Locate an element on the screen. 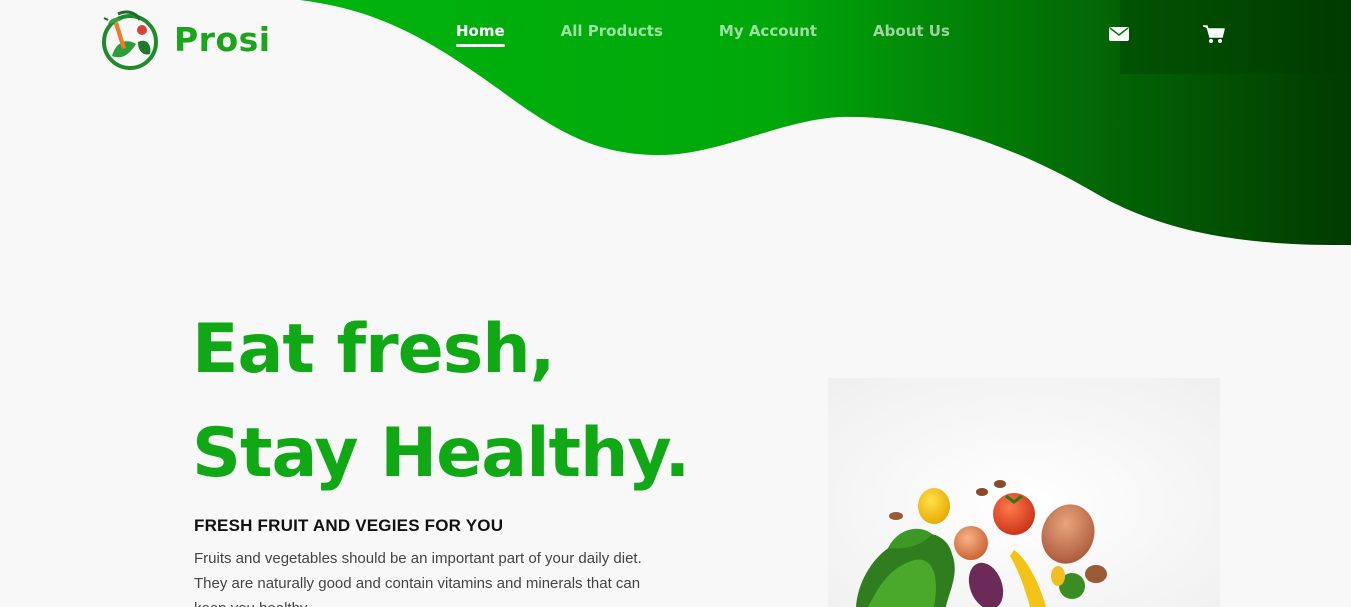 The image size is (1351, 607). envelope-icon is located at coordinates (1119, 34).